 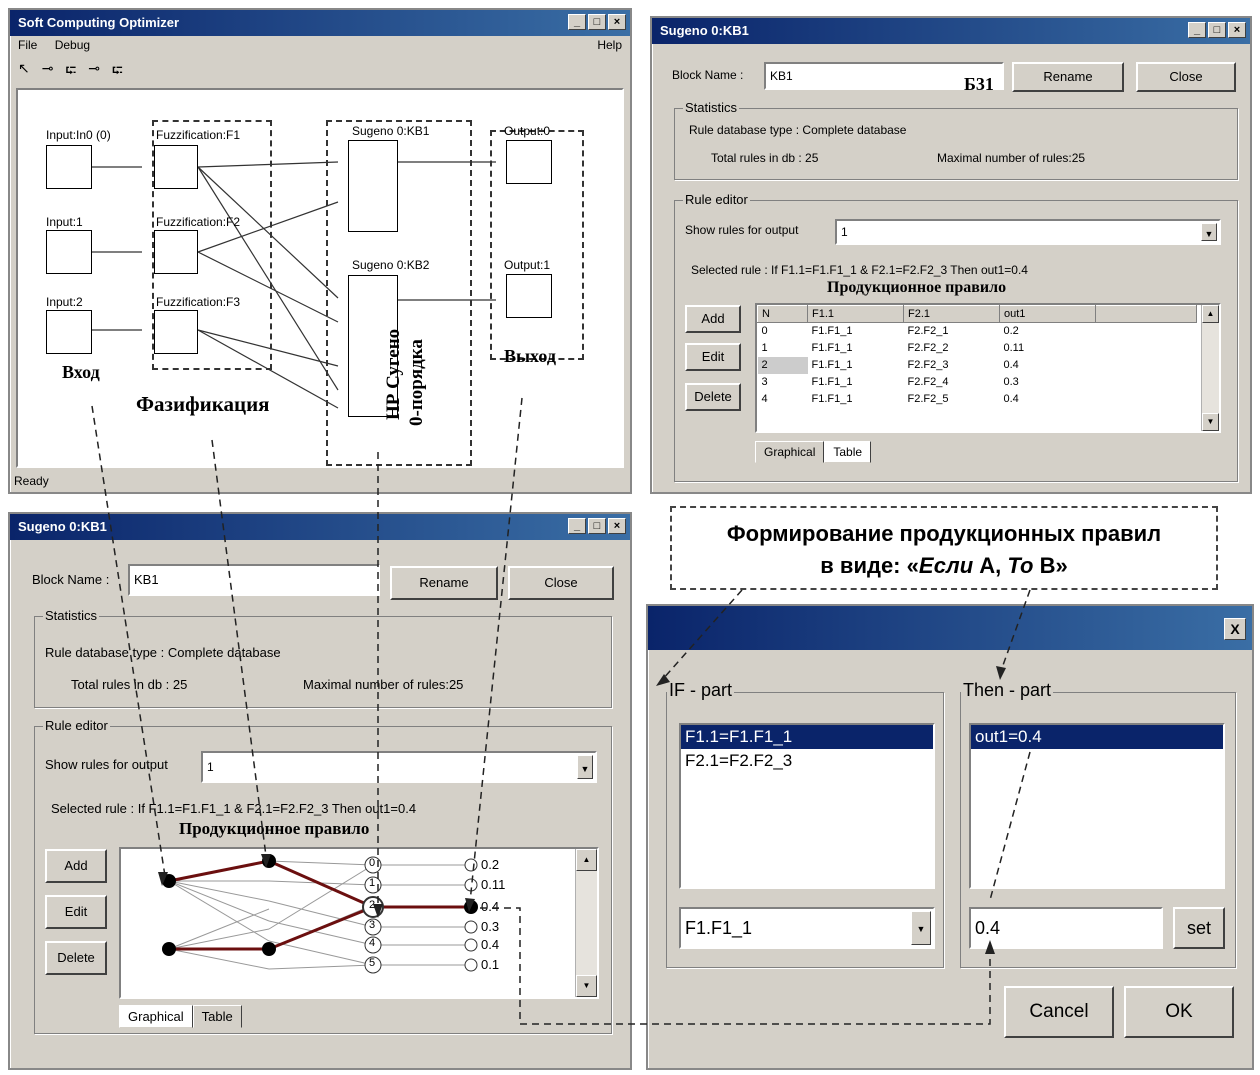 What do you see at coordinates (372, 863) in the screenshot?
I see `graph-node-label: 0` at bounding box center [372, 863].